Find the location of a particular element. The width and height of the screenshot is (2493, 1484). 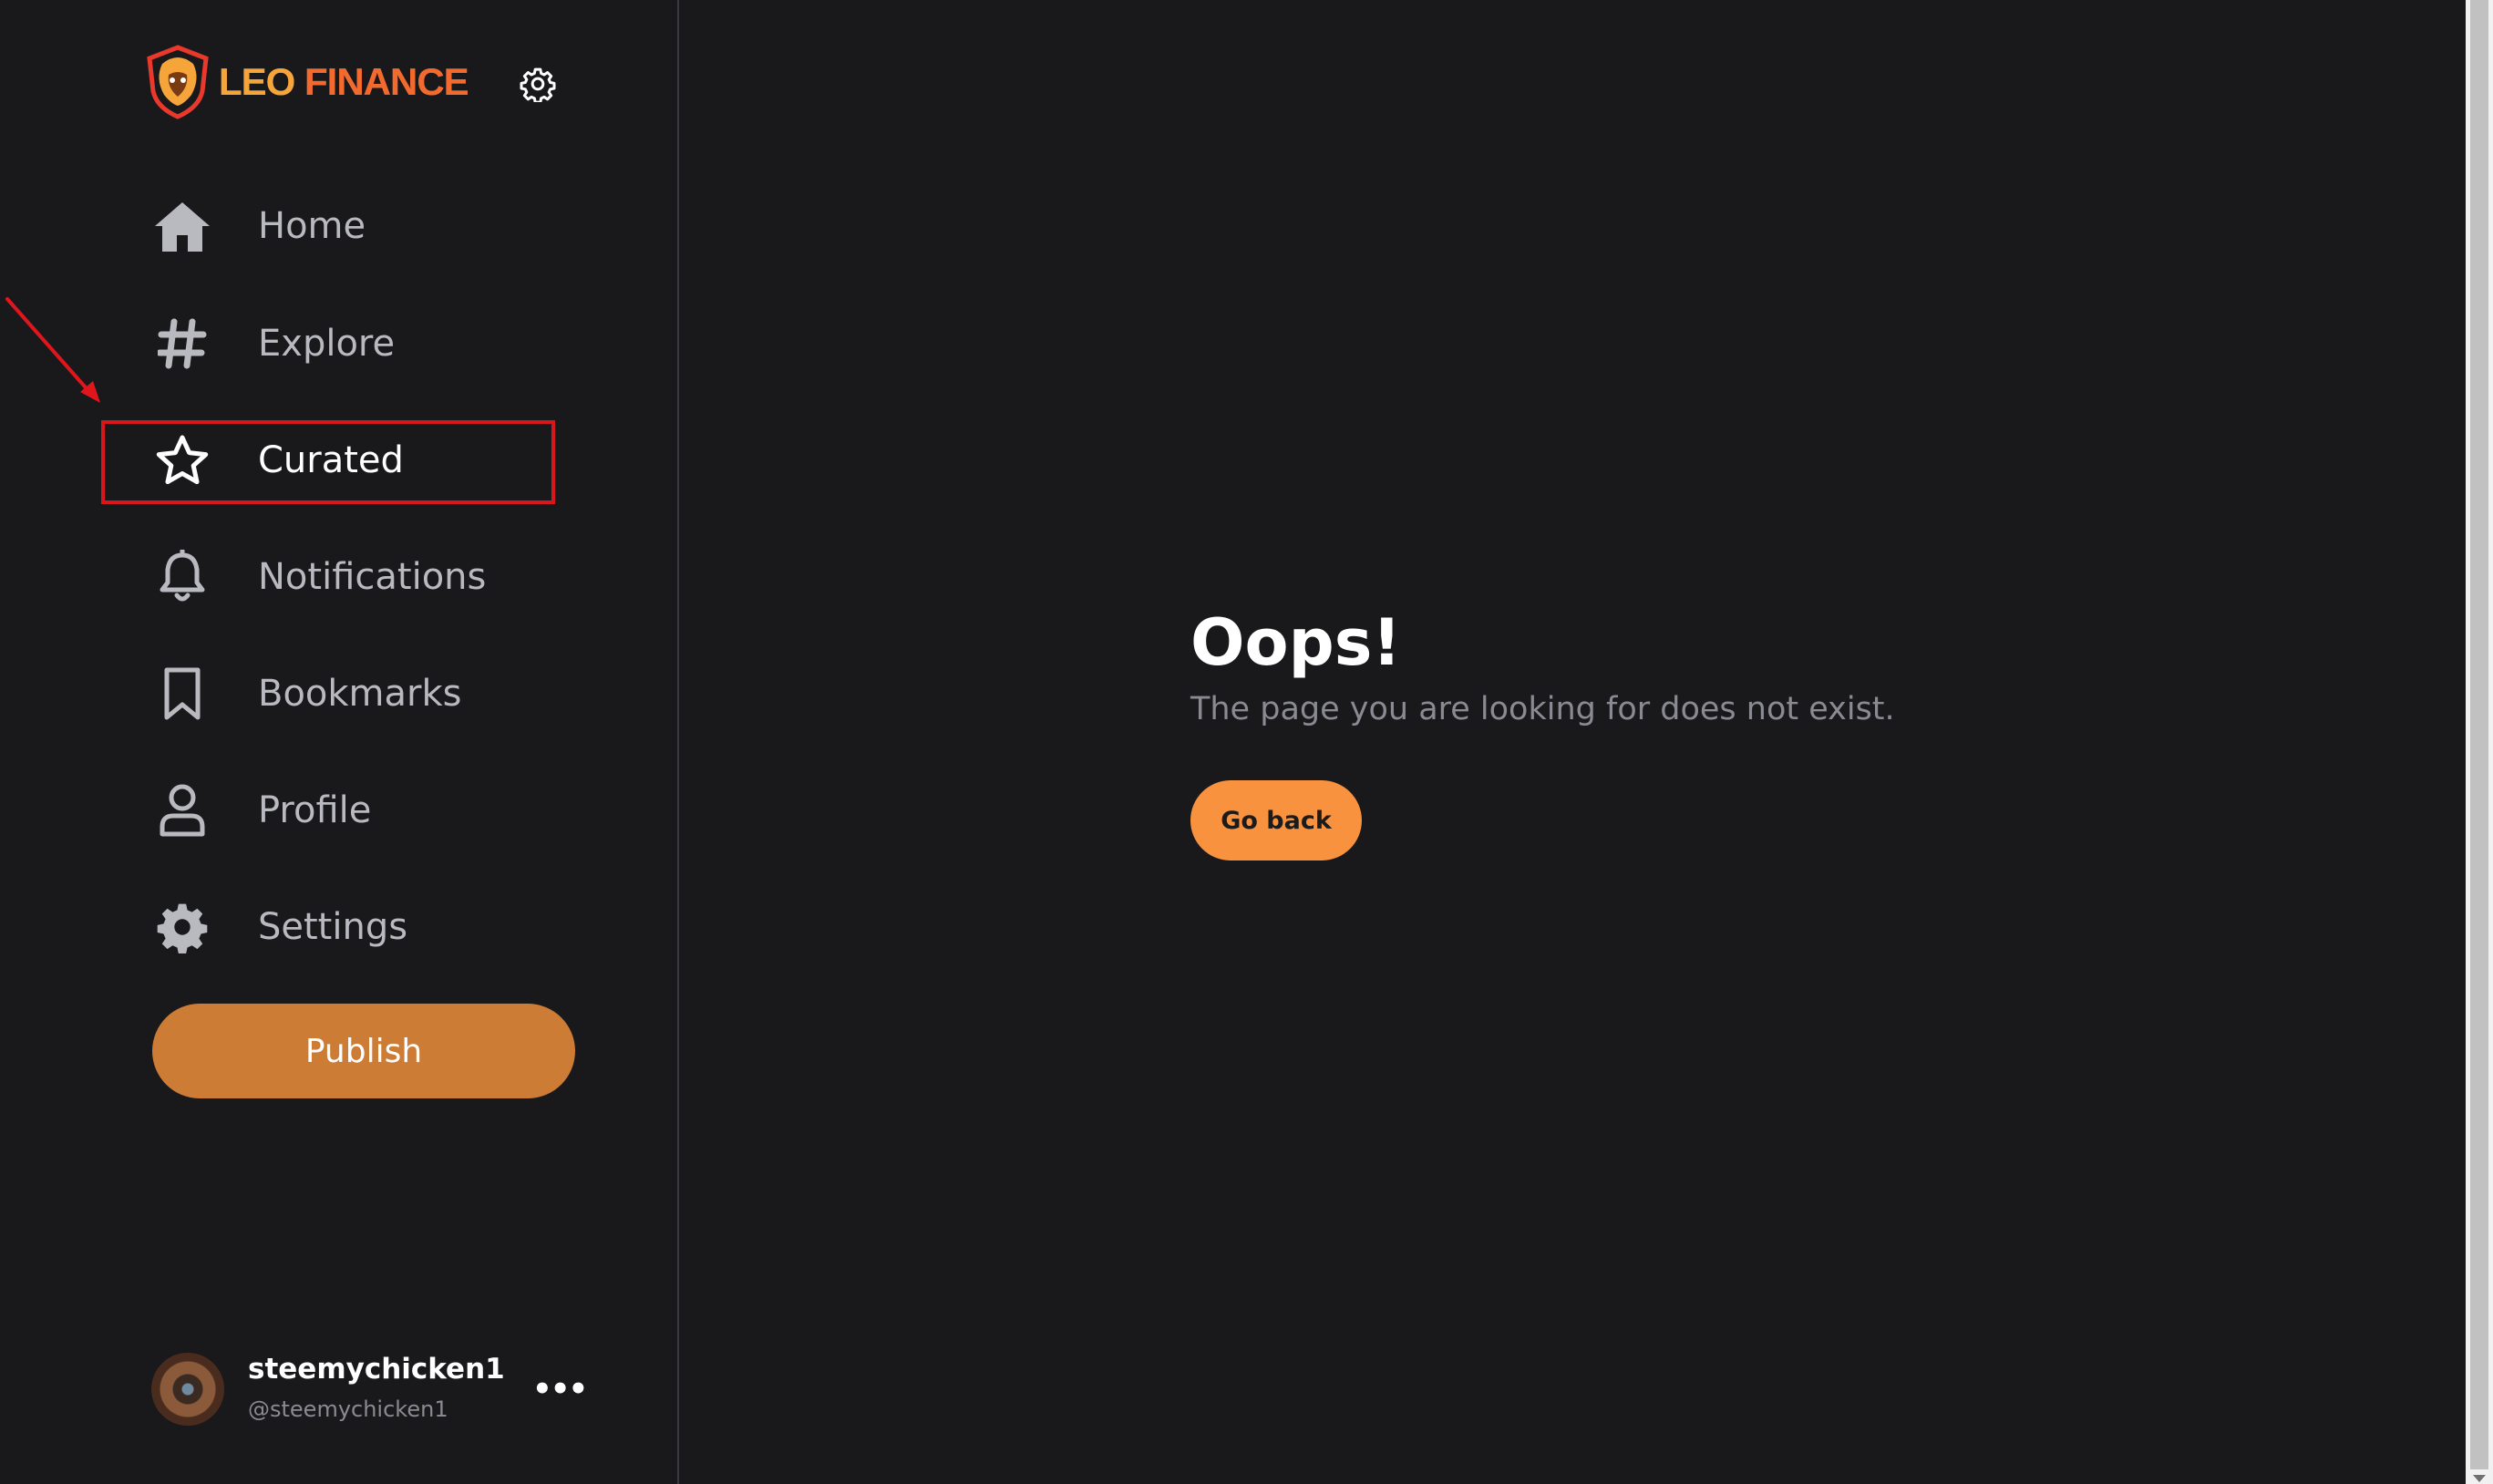

avatar is located at coordinates (187, 1389).